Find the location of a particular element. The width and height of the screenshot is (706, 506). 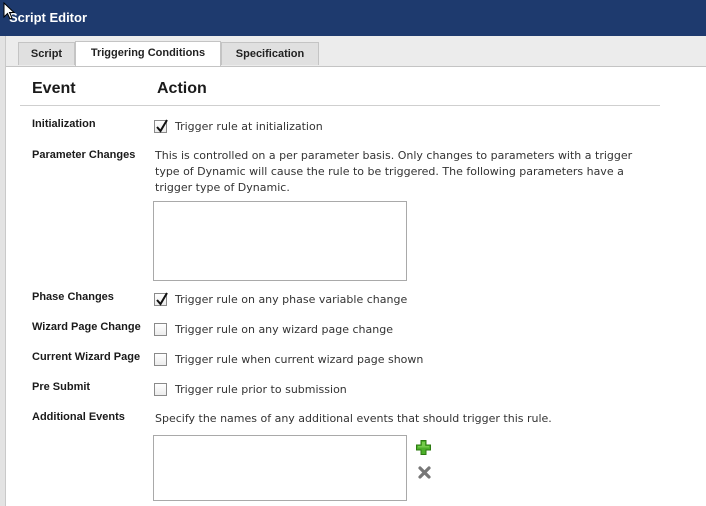

mouse-pointer-icon is located at coordinates (9, 11).